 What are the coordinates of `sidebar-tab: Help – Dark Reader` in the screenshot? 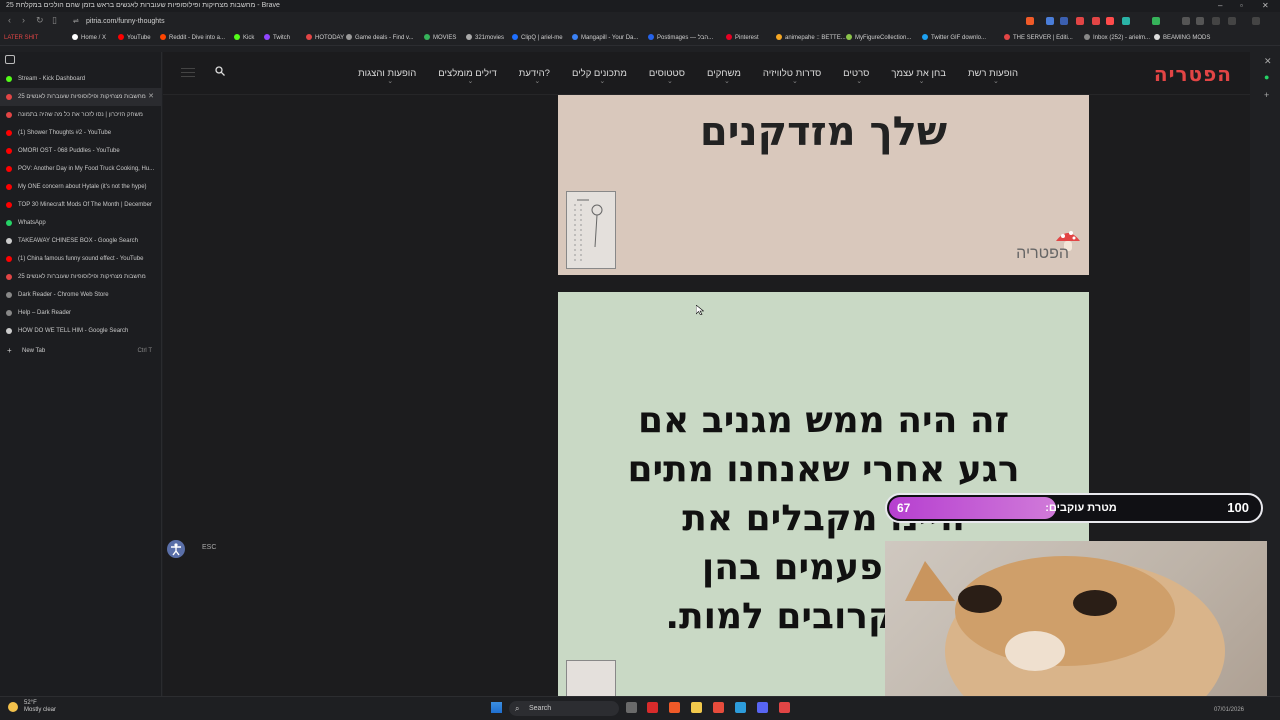 It's located at (81, 313).